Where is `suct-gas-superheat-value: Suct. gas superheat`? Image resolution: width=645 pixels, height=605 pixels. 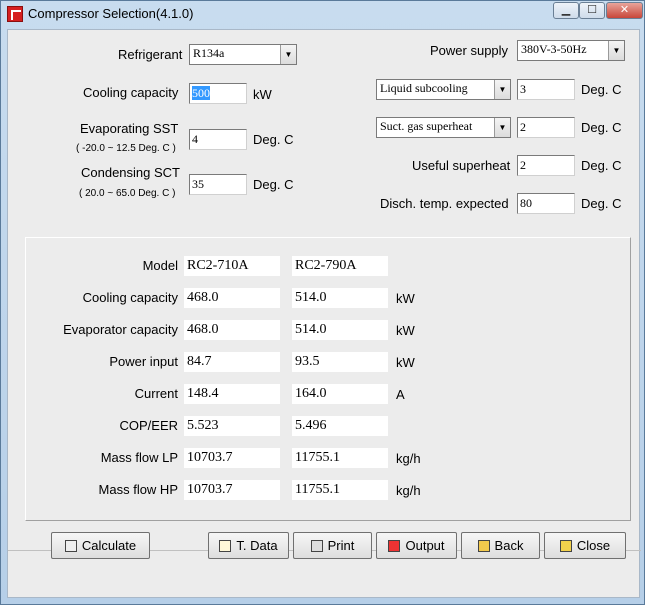
suct-gas-superheat-value: Suct. gas superheat is located at coordinates (426, 126).